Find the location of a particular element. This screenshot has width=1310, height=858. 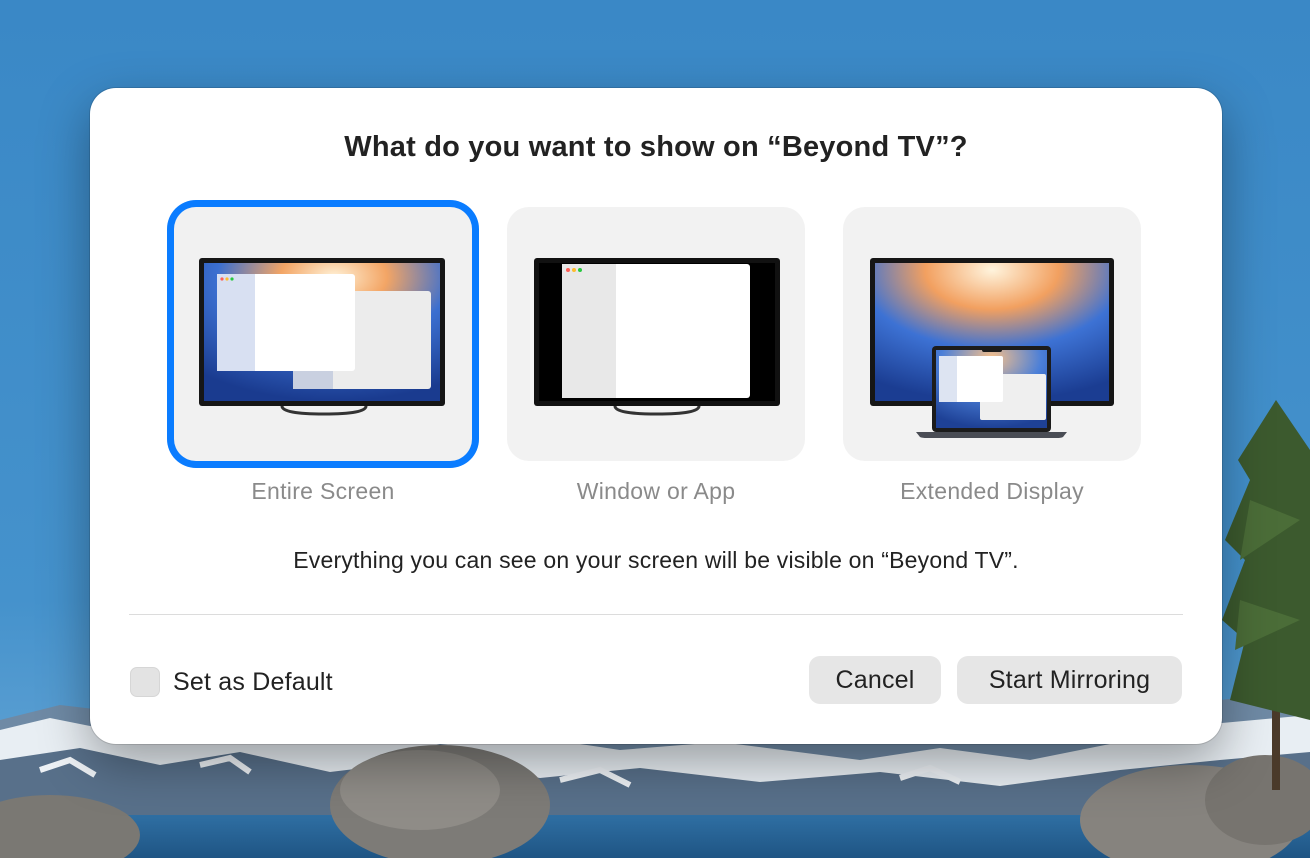

tv-extended-display-icon is located at coordinates (992, 348).